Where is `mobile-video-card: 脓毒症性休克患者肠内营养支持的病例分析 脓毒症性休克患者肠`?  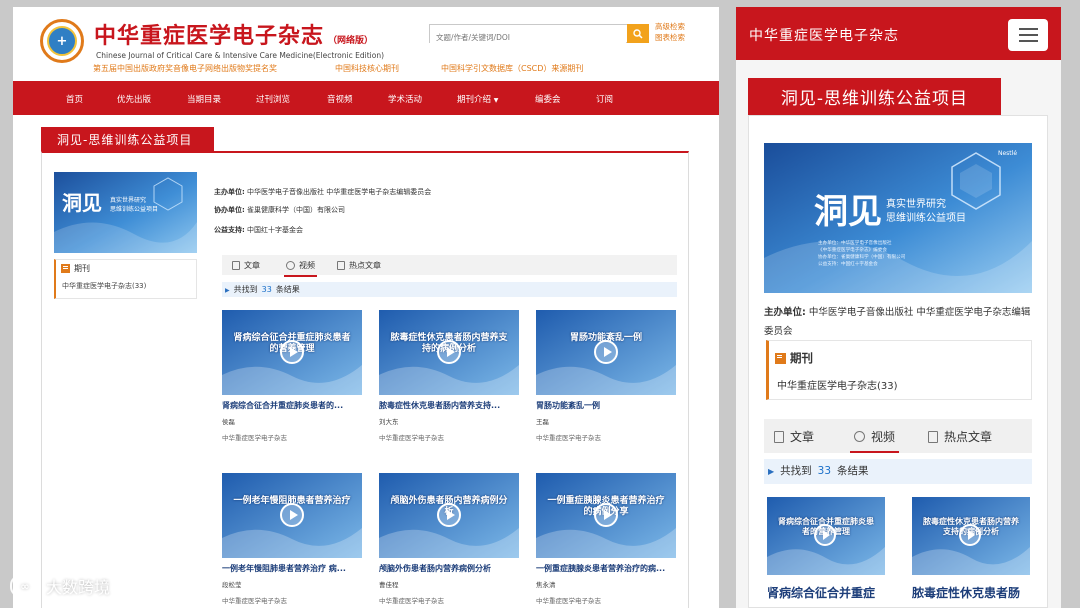 mobile-video-card: 脓毒症性休克患者肠内营养支持的病例分析 脓毒症性休克患者肠 is located at coordinates (971, 549).